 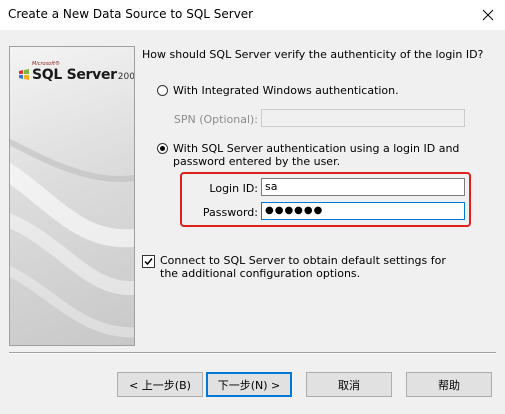 I want to click on back-button: < 上一步(B), so click(x=160, y=384).